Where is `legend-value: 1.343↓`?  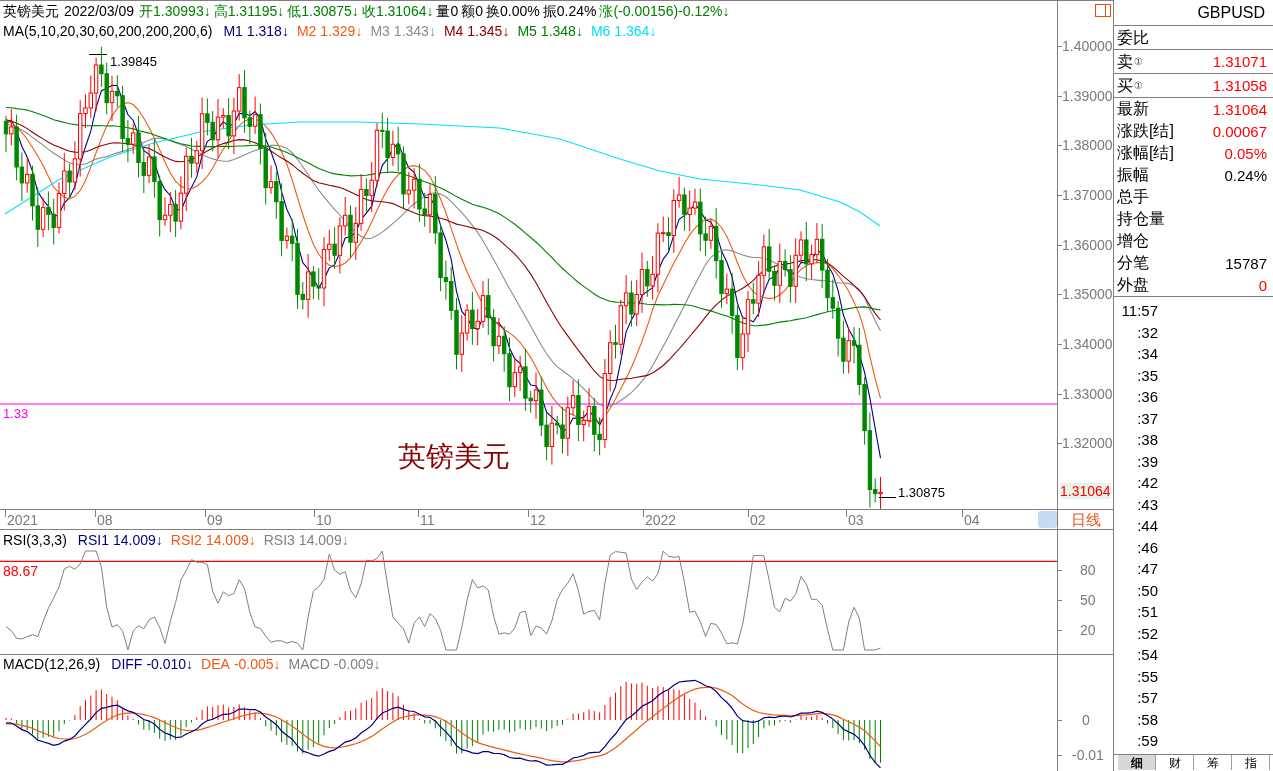
legend-value: 1.343↓ is located at coordinates (414, 31).